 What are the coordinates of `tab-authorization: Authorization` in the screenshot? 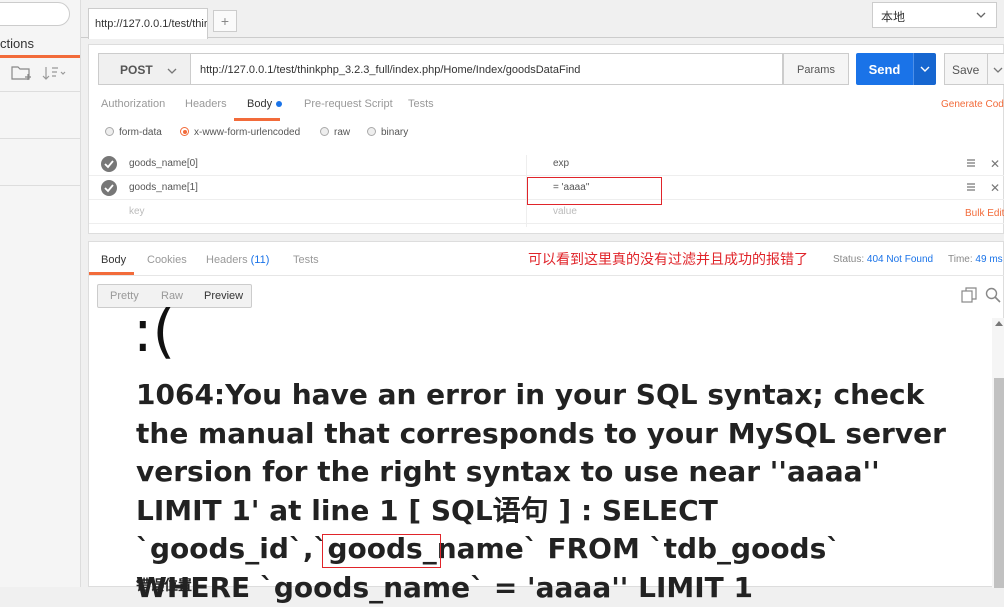 It's located at (133, 104).